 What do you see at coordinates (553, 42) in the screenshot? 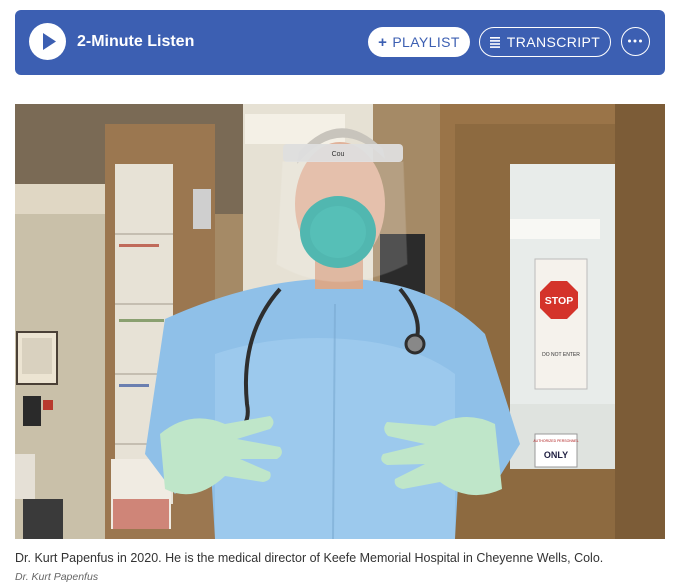
I see `transcript-label: TRANSCRIPT` at bounding box center [553, 42].